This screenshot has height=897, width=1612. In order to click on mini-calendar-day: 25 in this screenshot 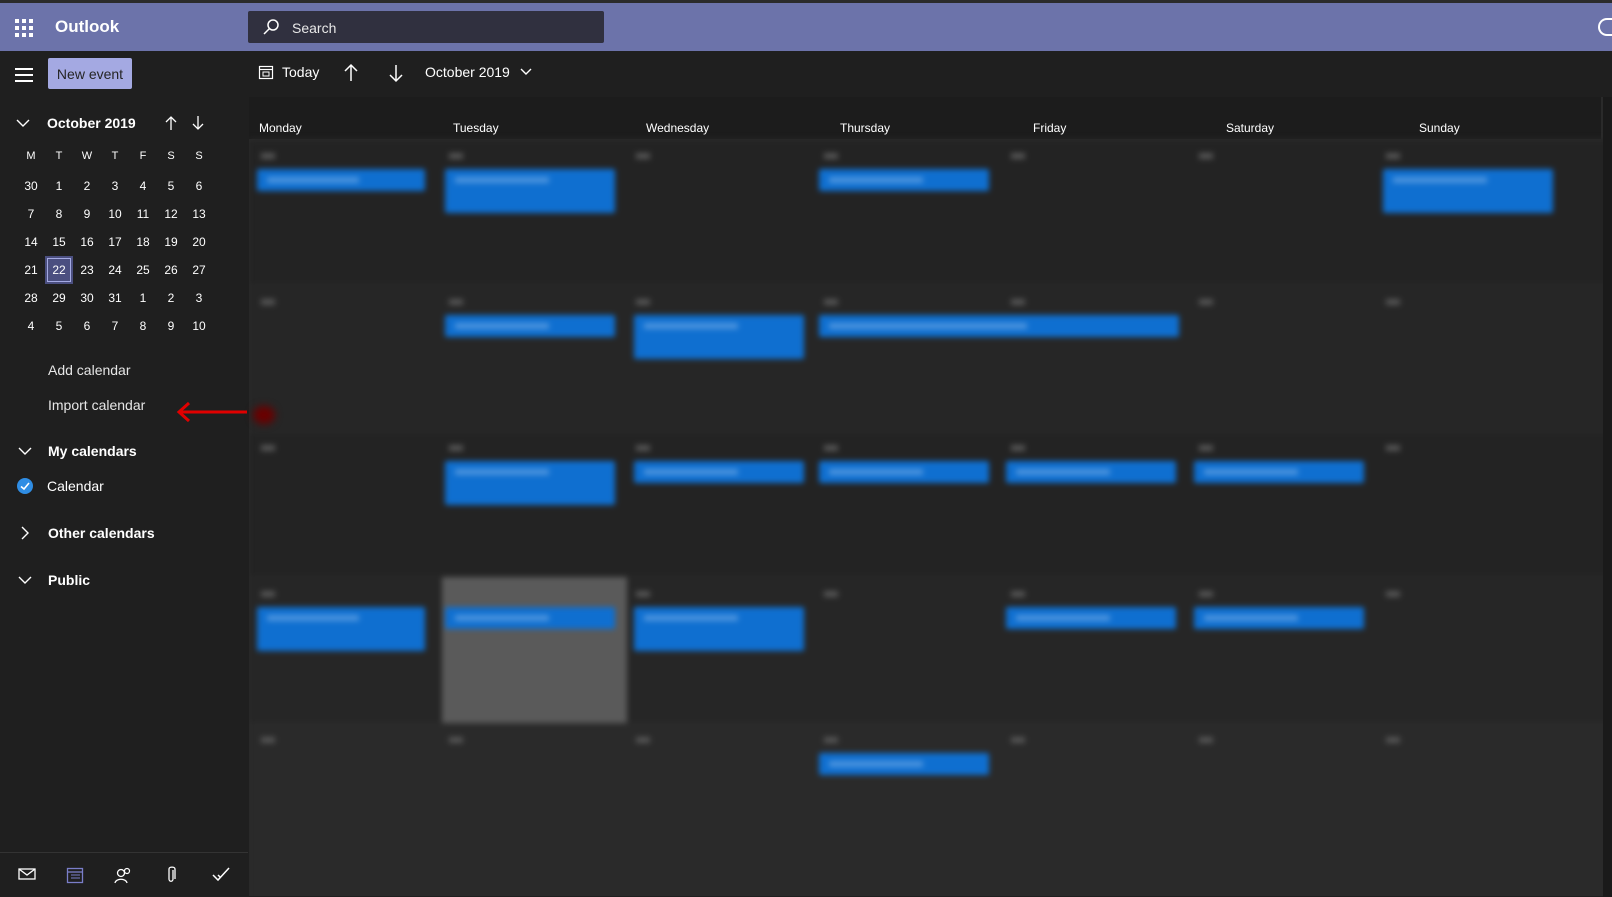, I will do `click(143, 270)`.